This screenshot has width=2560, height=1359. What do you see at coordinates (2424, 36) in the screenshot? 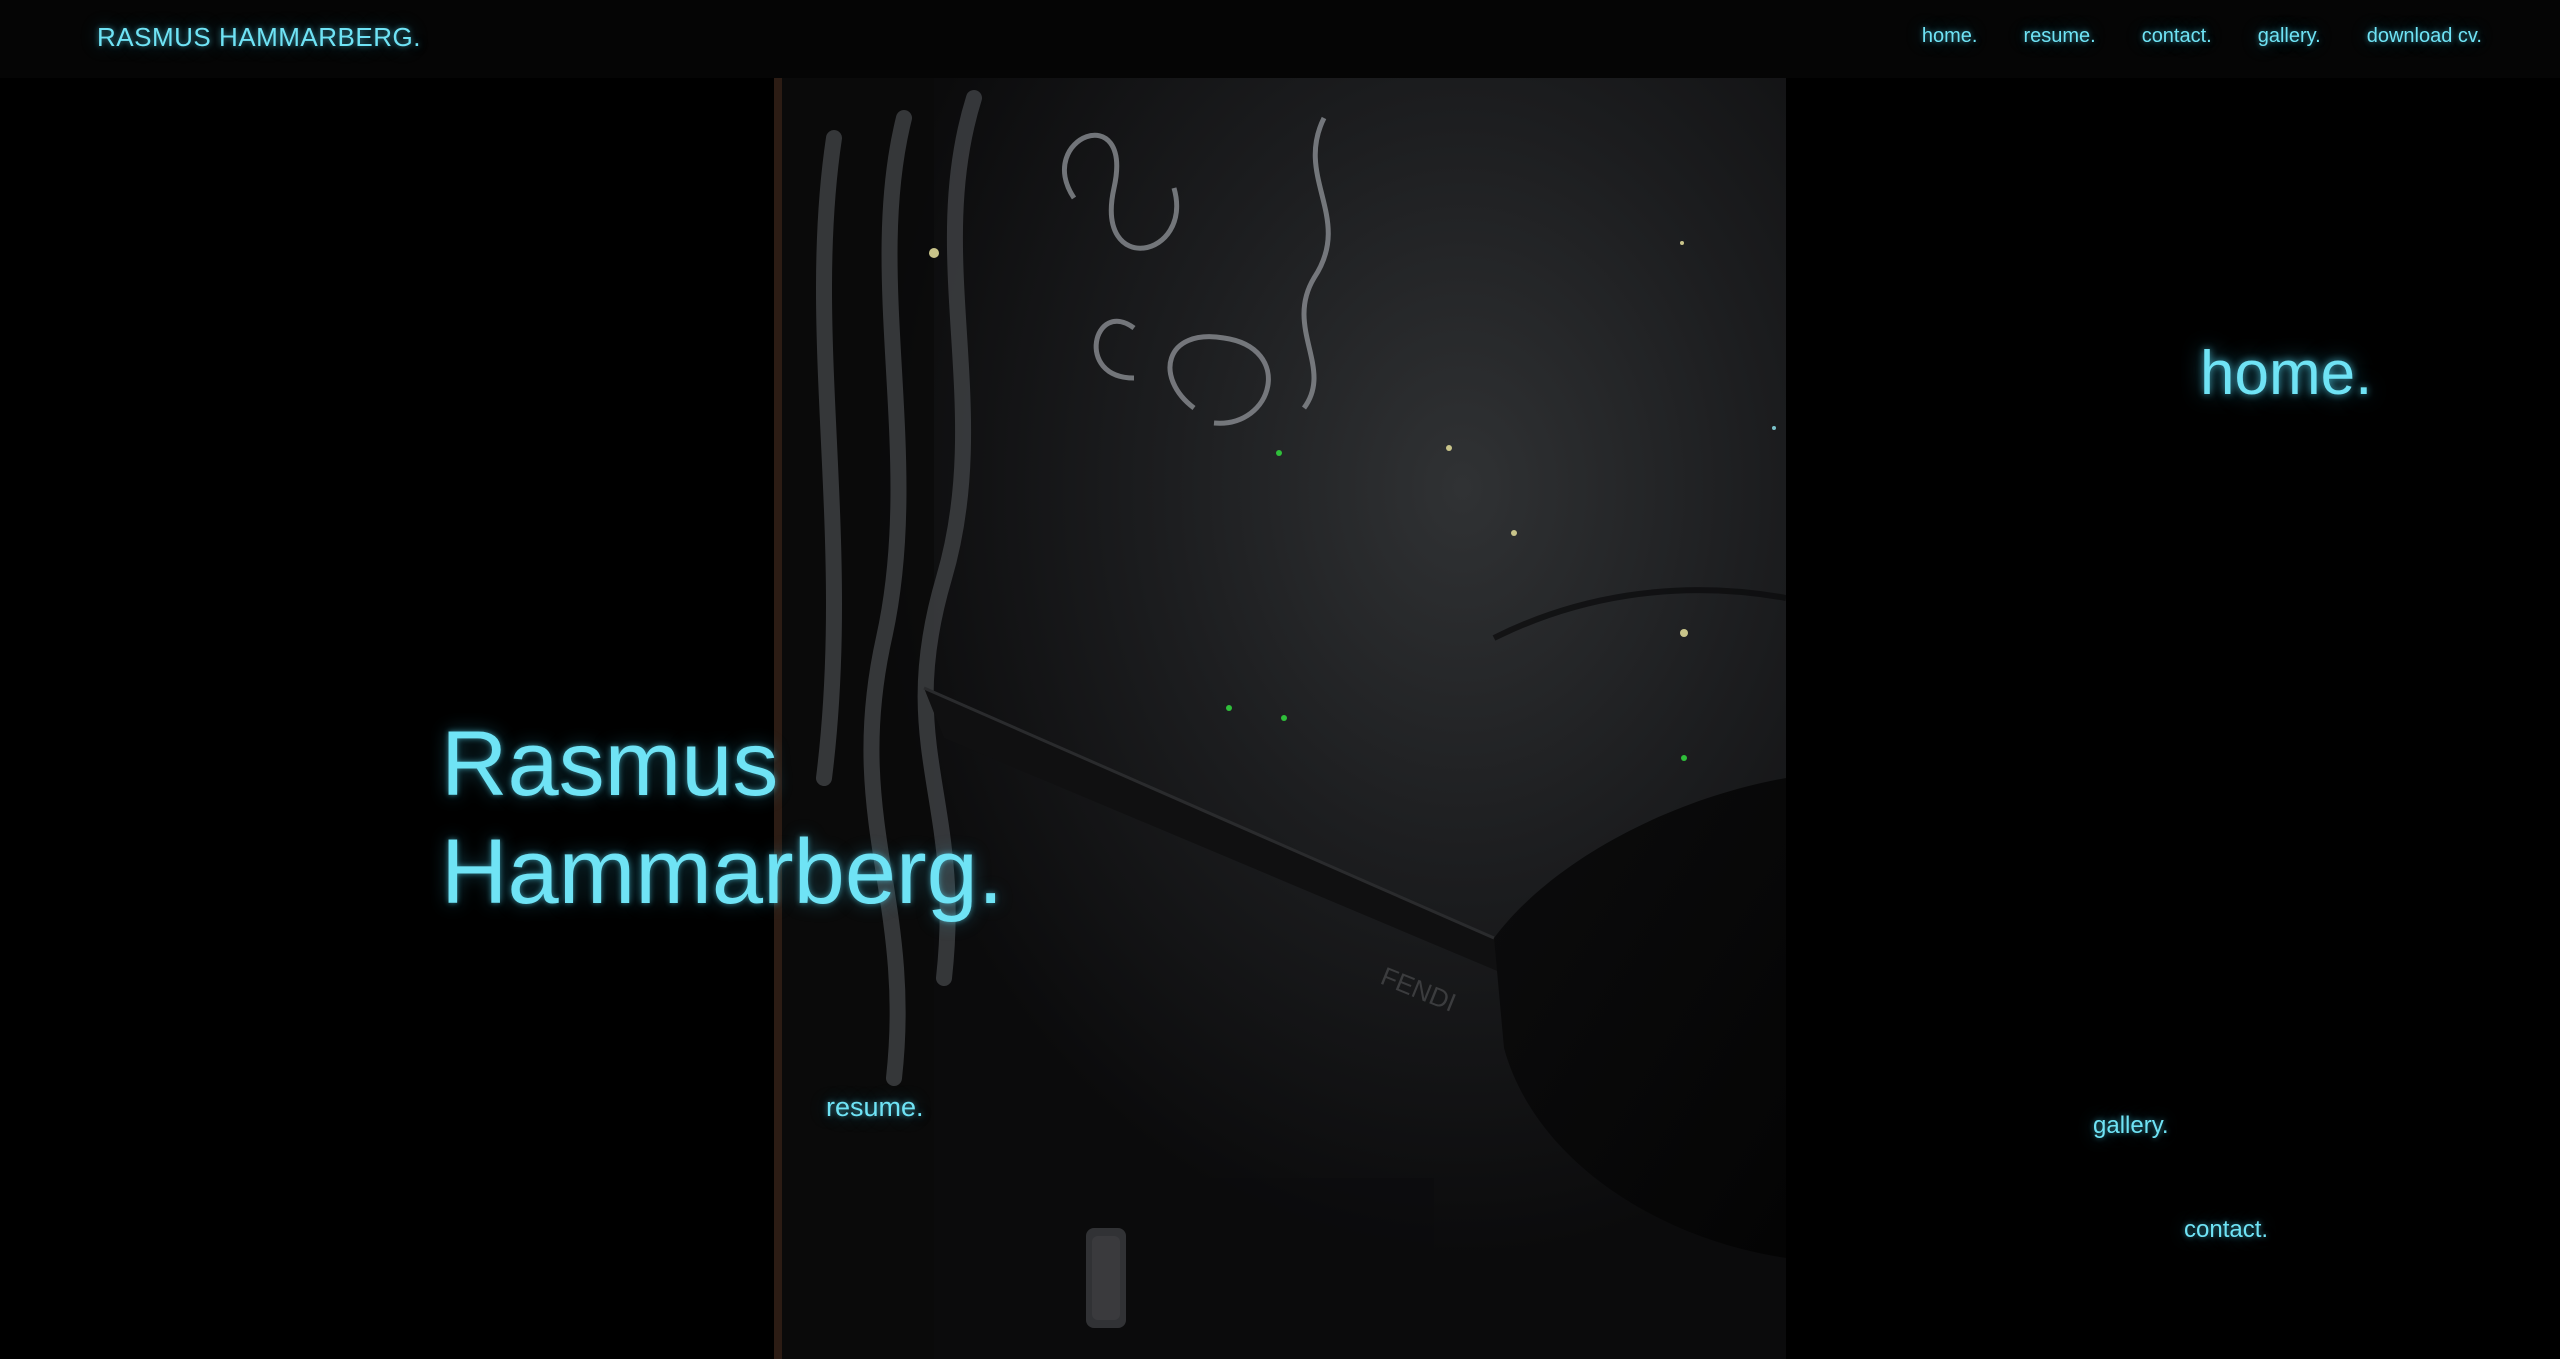
I see `nav-download-cv: download cv.` at bounding box center [2424, 36].